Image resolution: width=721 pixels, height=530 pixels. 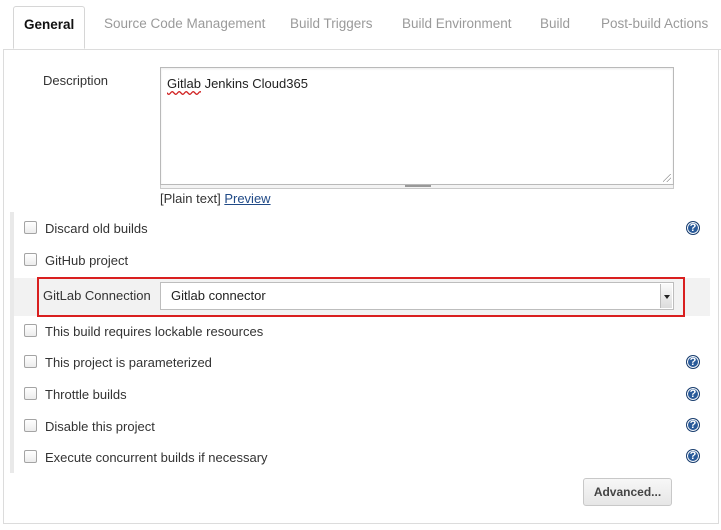 What do you see at coordinates (76, 80) in the screenshot?
I see `description-label: Description` at bounding box center [76, 80].